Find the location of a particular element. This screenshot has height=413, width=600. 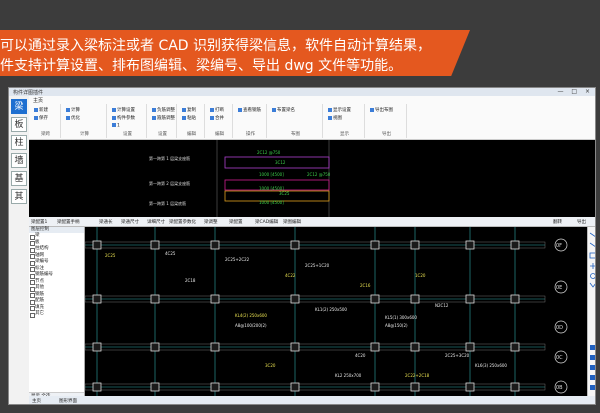

view-tool-button: 梁调整 is located at coordinates (211, 222).